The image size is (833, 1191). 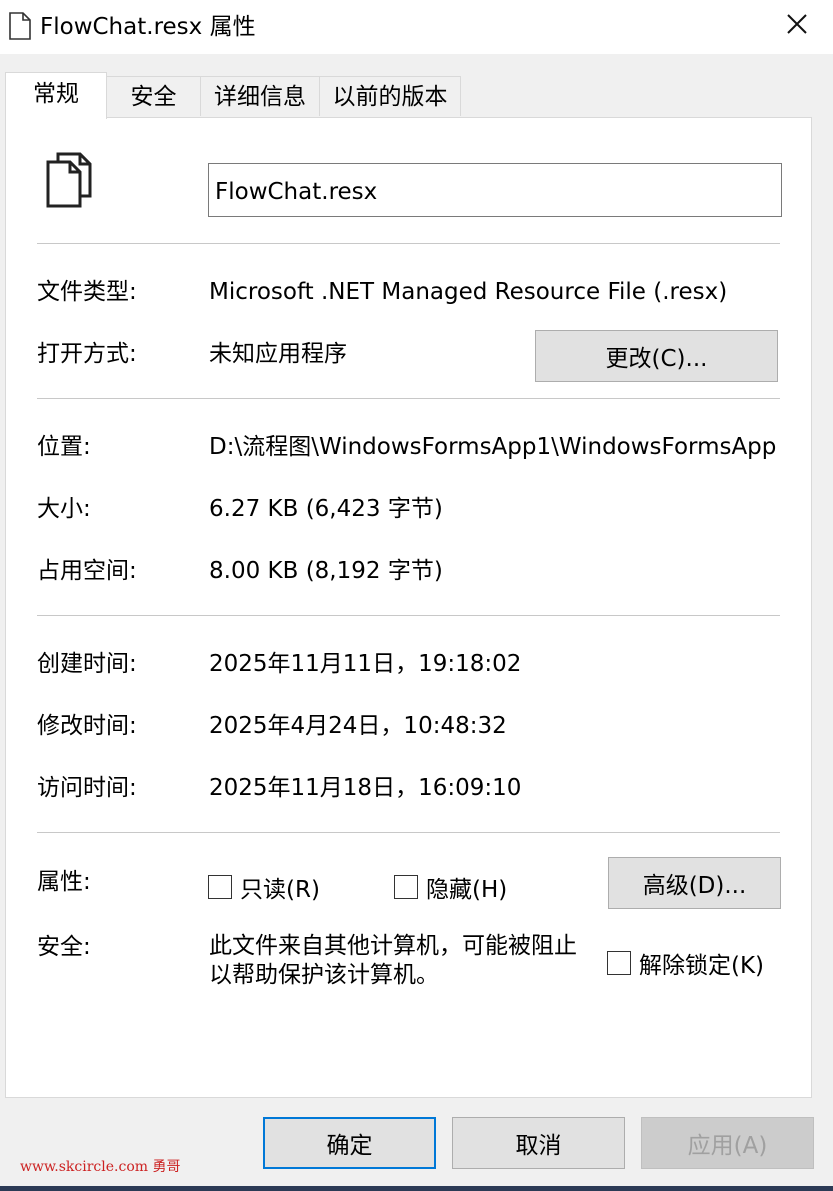 I want to click on hidden-label: 隐藏(H), so click(x=467, y=890).